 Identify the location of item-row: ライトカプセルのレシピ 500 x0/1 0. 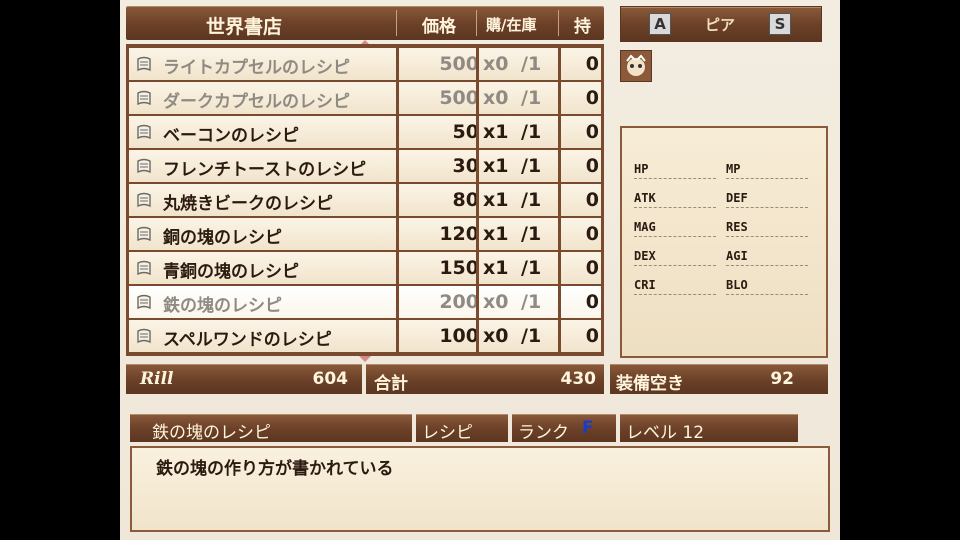
(365, 64).